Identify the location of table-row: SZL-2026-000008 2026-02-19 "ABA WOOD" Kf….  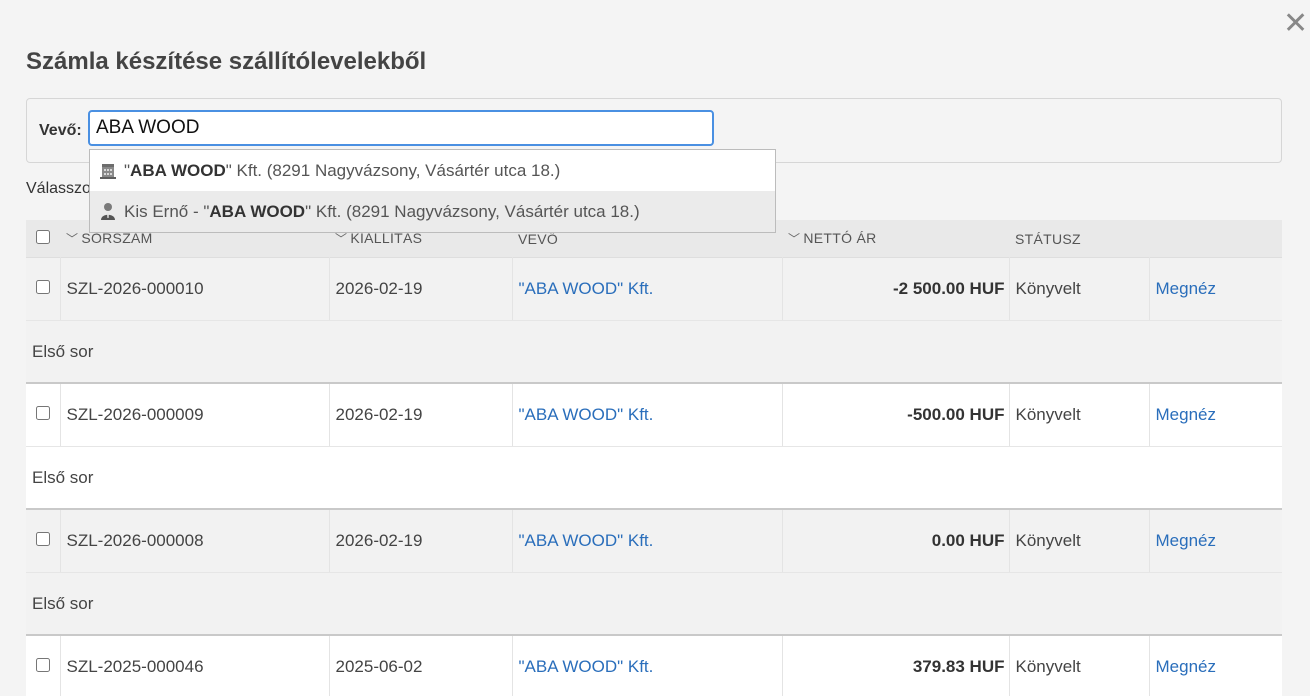
(654, 540).